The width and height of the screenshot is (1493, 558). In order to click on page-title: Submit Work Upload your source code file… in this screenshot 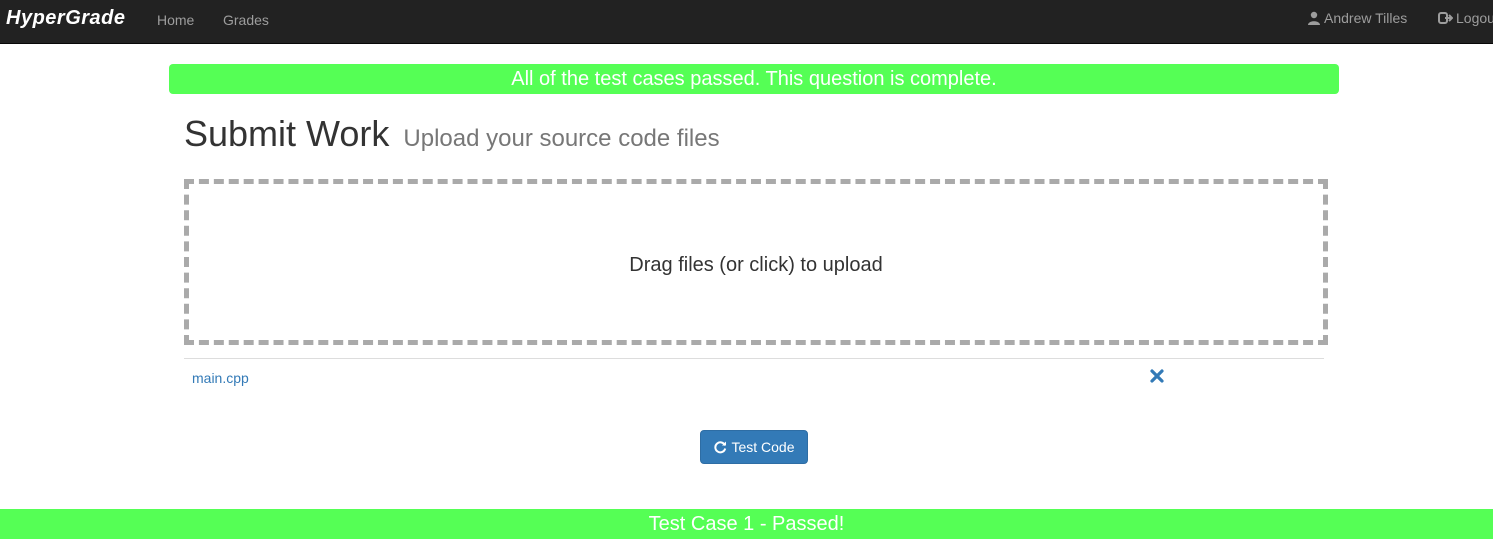, I will do `click(452, 136)`.